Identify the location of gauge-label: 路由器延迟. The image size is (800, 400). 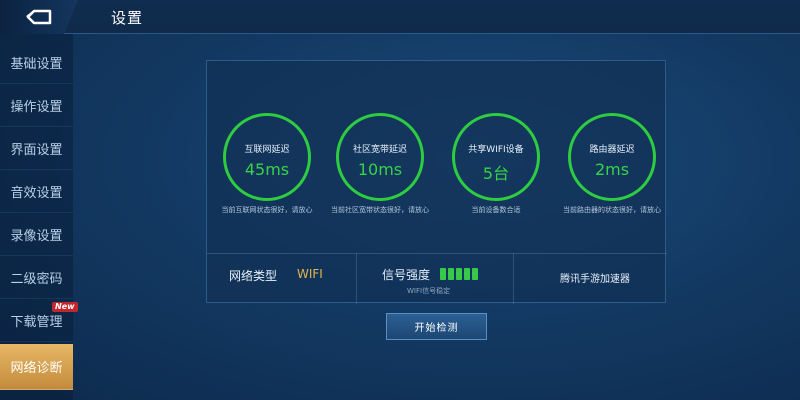
(612, 150).